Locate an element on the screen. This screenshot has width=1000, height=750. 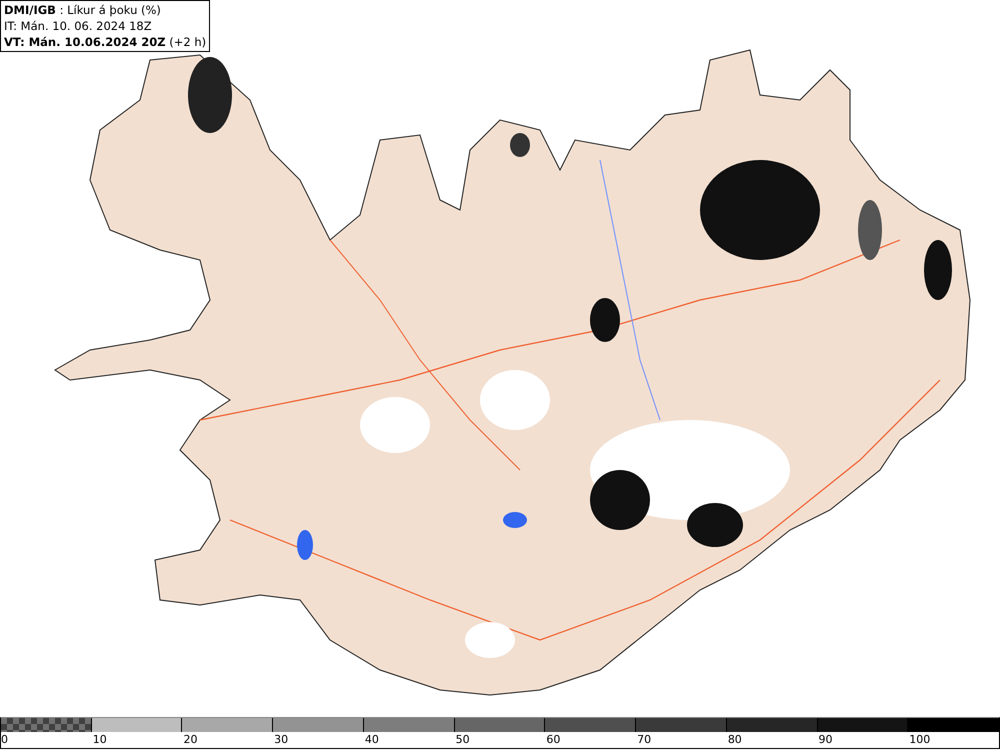
legend-label: 0 is located at coordinates (4, 739).